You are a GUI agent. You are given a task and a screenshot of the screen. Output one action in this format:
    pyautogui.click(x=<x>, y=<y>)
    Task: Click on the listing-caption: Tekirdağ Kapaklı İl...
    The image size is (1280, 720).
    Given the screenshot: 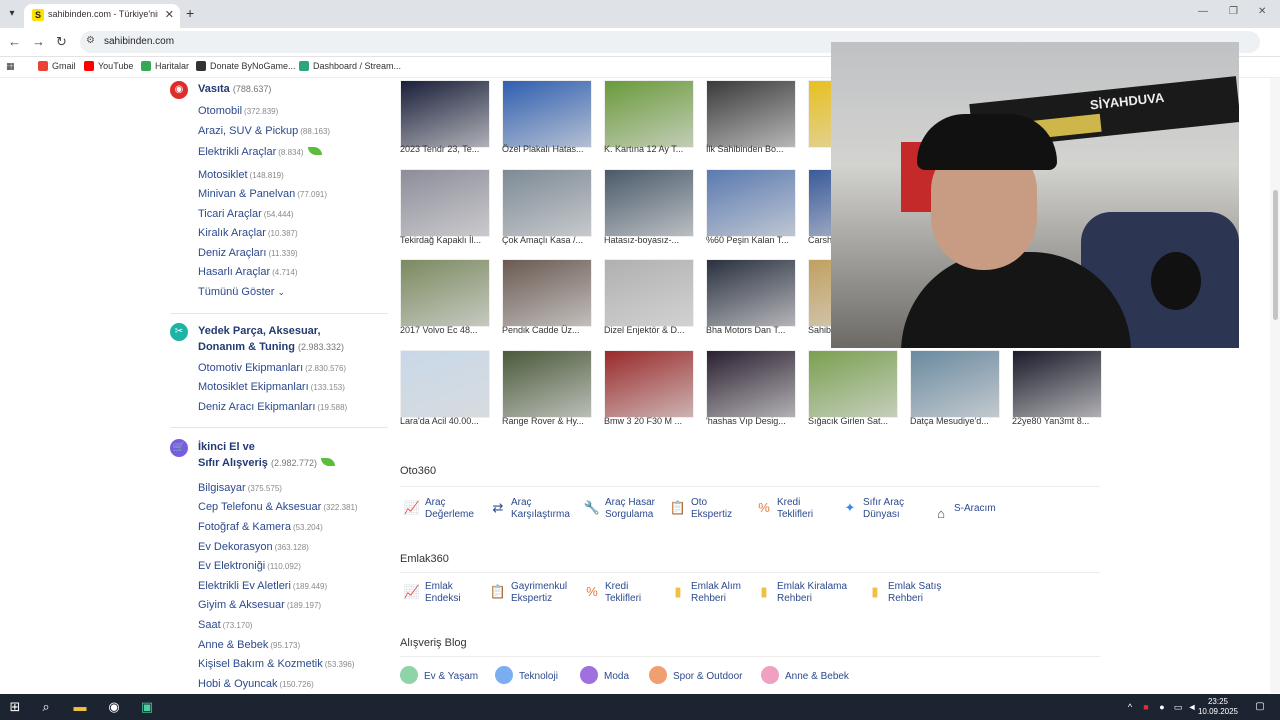 What is the action you would take?
    pyautogui.click(x=448, y=240)
    